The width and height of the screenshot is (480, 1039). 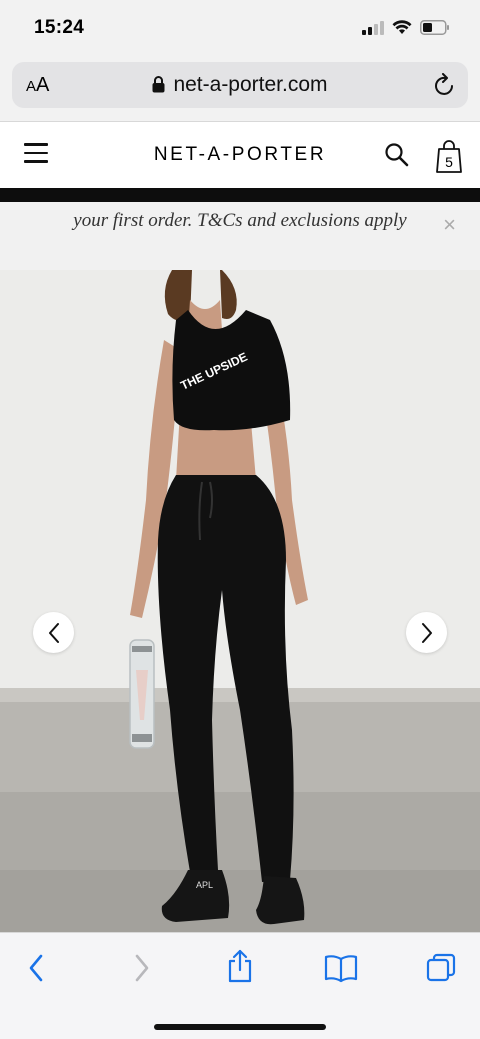 I want to click on browser-address-area: AA net-a-porter.com, so click(x=240, y=89).